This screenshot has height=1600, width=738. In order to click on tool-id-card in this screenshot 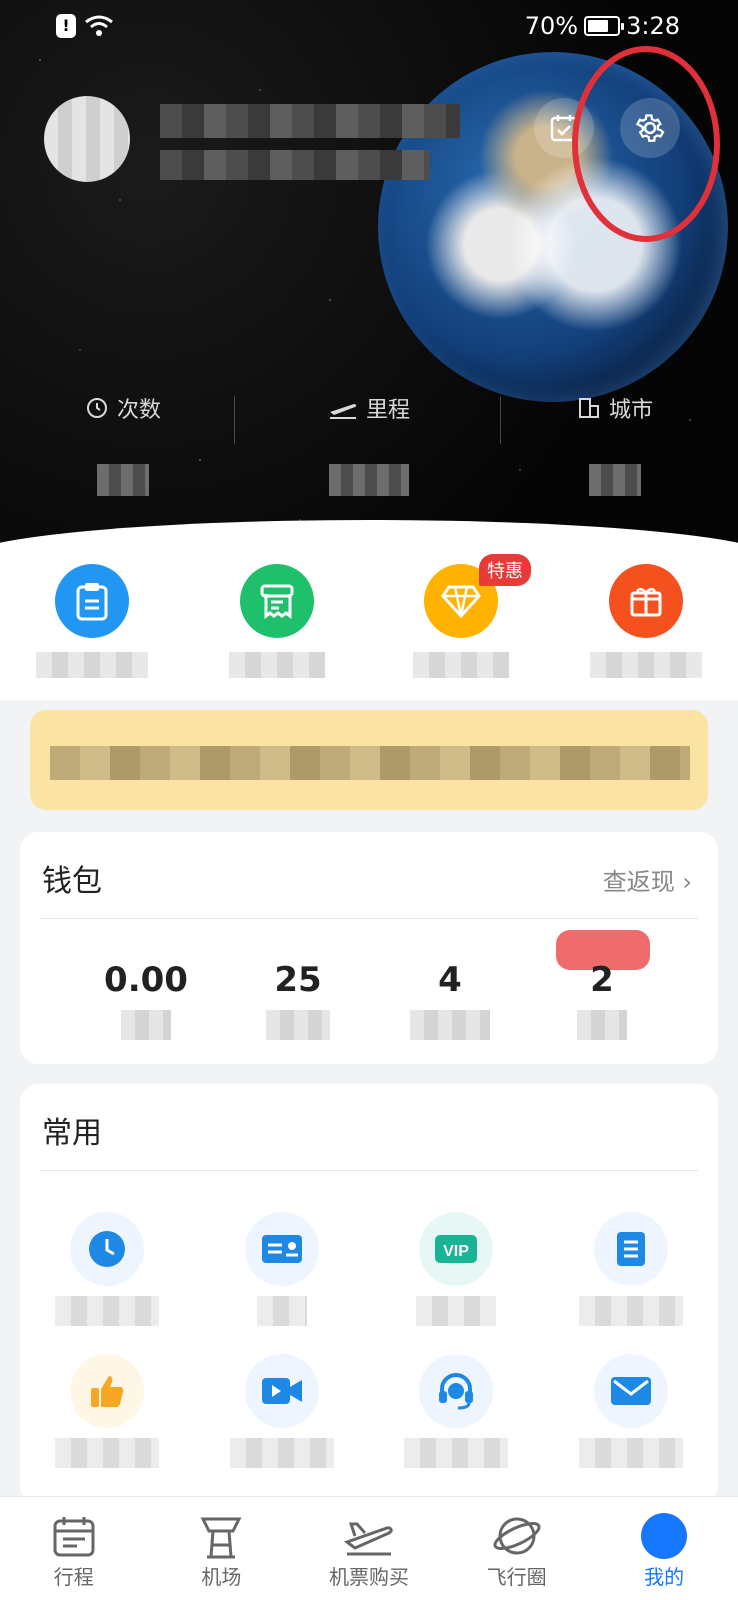, I will do `click(282, 1279)`.